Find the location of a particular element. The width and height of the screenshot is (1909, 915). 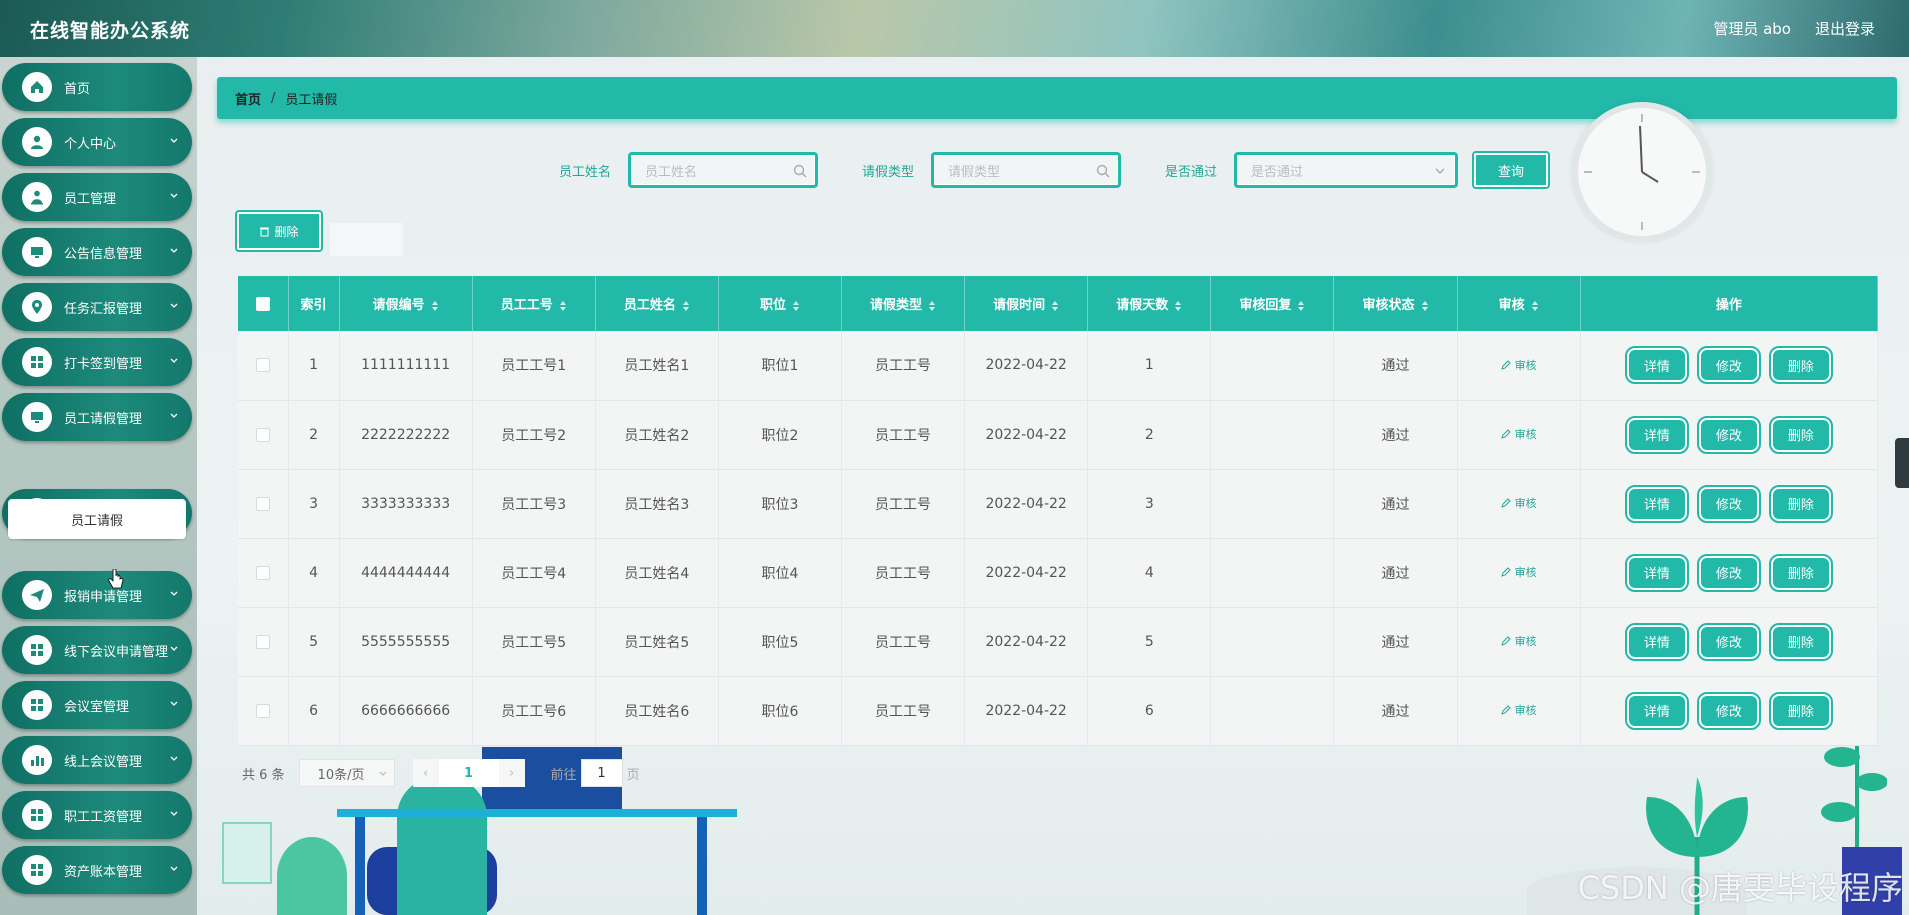

side-drawer-handle is located at coordinates (1902, 463).